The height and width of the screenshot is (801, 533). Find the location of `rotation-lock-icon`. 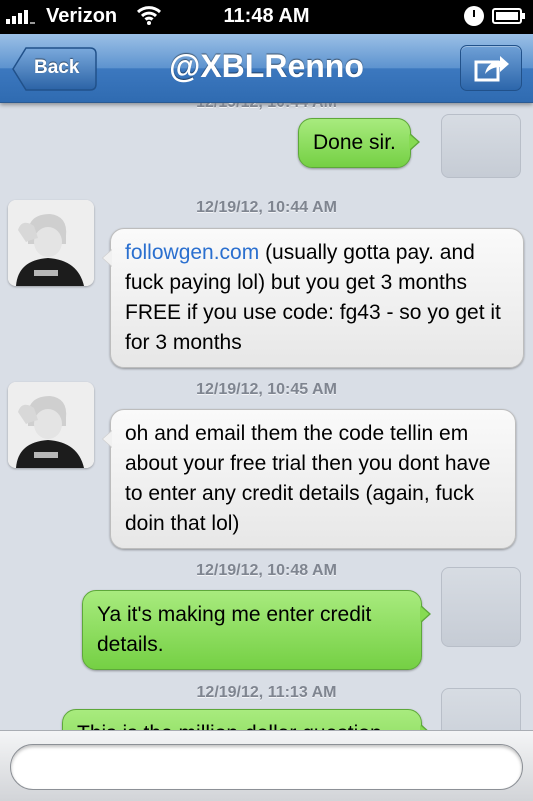

rotation-lock-icon is located at coordinates (474, 16).